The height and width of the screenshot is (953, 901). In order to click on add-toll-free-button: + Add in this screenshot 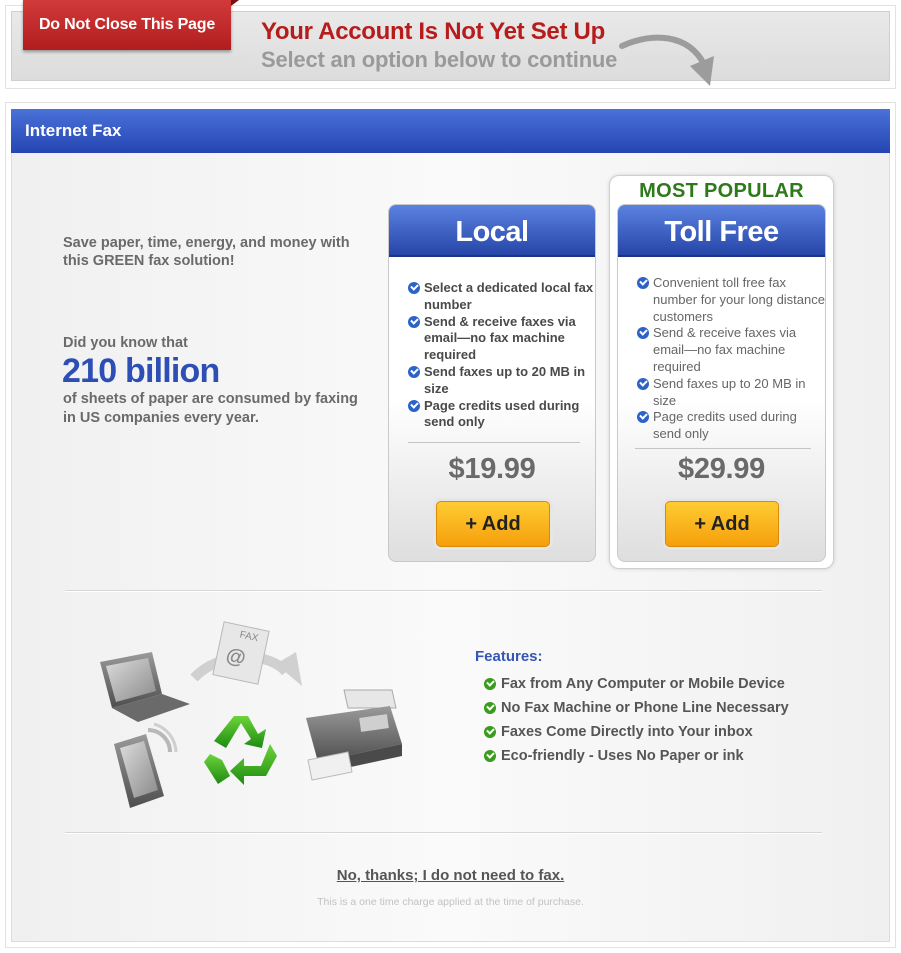, I will do `click(722, 524)`.